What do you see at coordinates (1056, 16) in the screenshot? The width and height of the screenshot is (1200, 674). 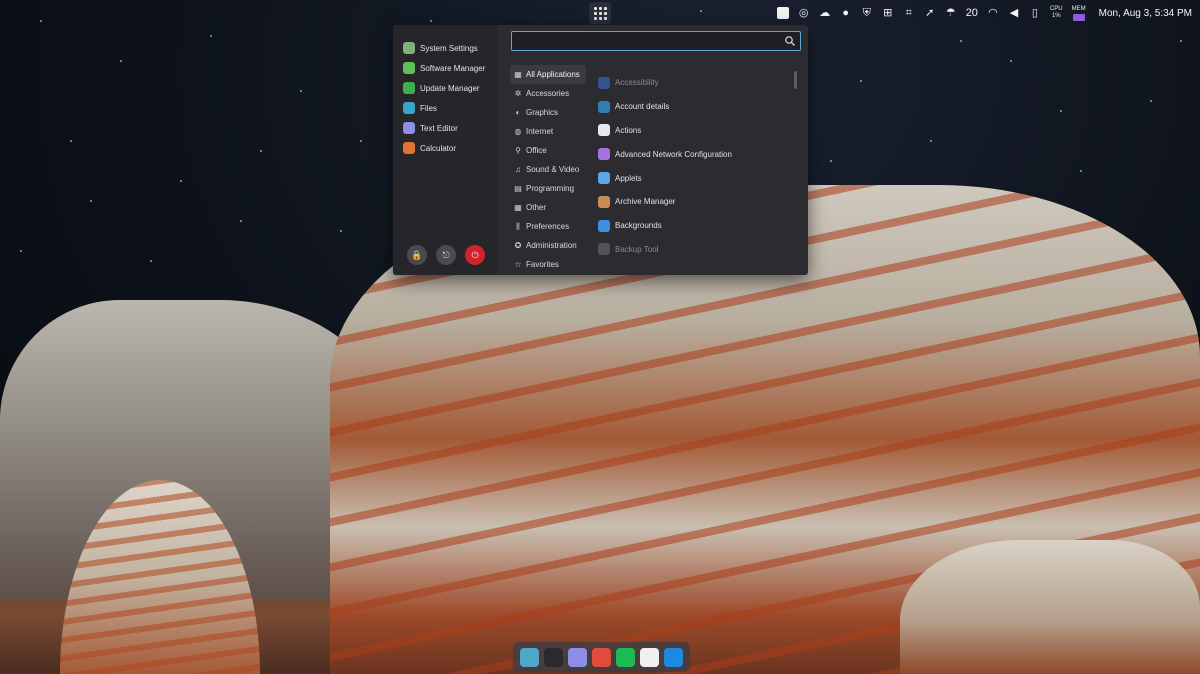 I see `cpu-value: 1%` at bounding box center [1056, 16].